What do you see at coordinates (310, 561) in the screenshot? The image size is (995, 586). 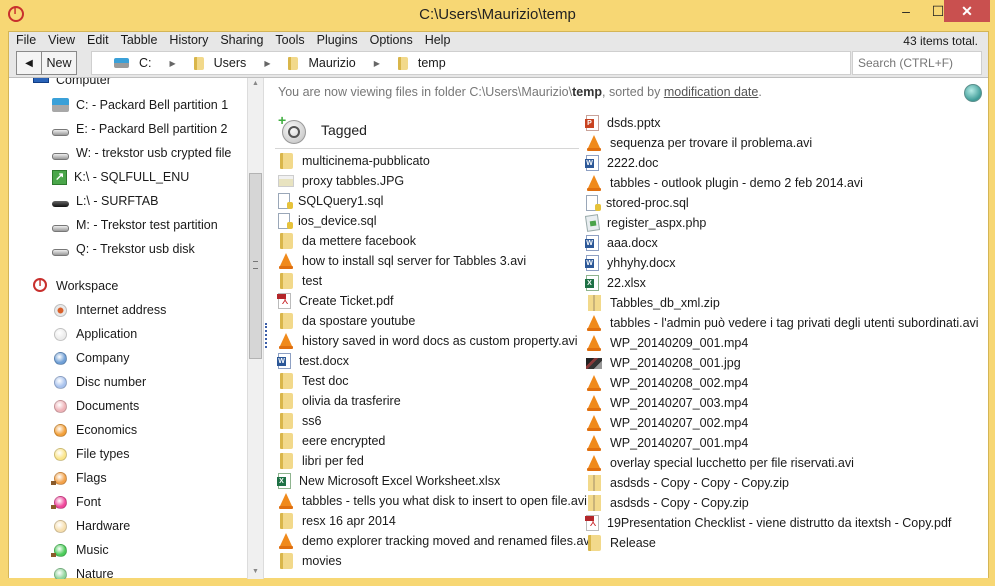 I see `file-item: movies` at bounding box center [310, 561].